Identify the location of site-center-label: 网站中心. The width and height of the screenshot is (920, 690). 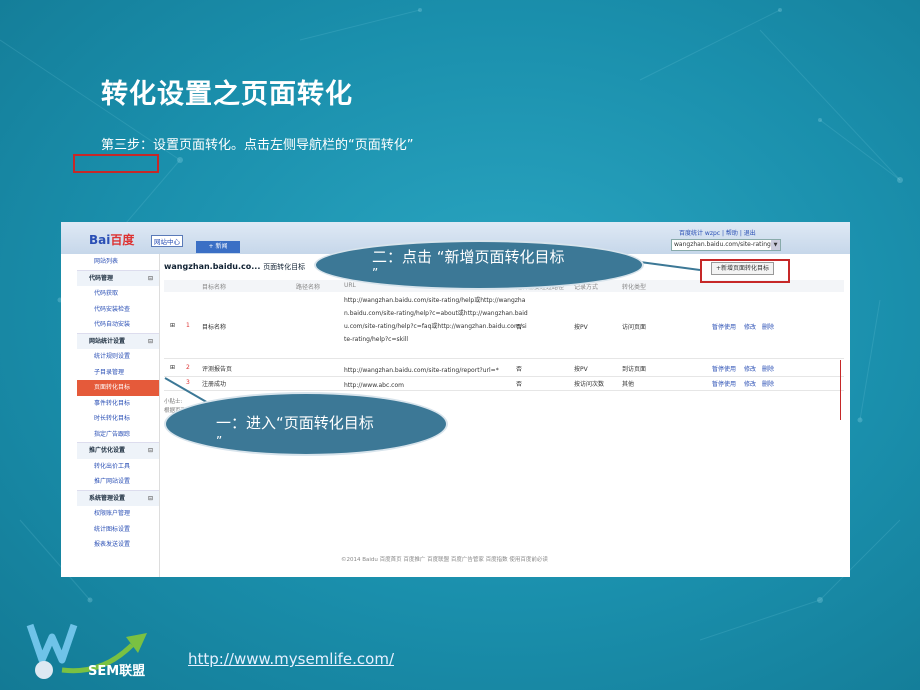
(167, 241).